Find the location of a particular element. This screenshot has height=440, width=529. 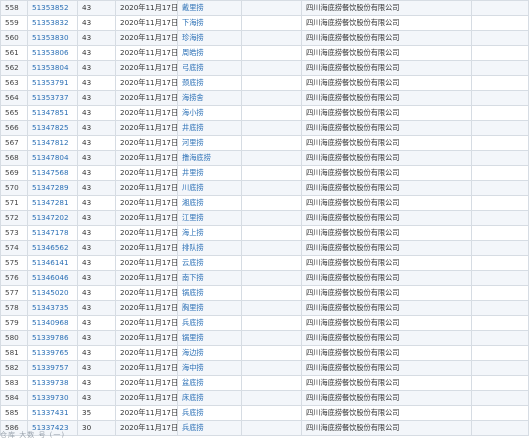

registration-number-link: 51353806 is located at coordinates (52, 53).